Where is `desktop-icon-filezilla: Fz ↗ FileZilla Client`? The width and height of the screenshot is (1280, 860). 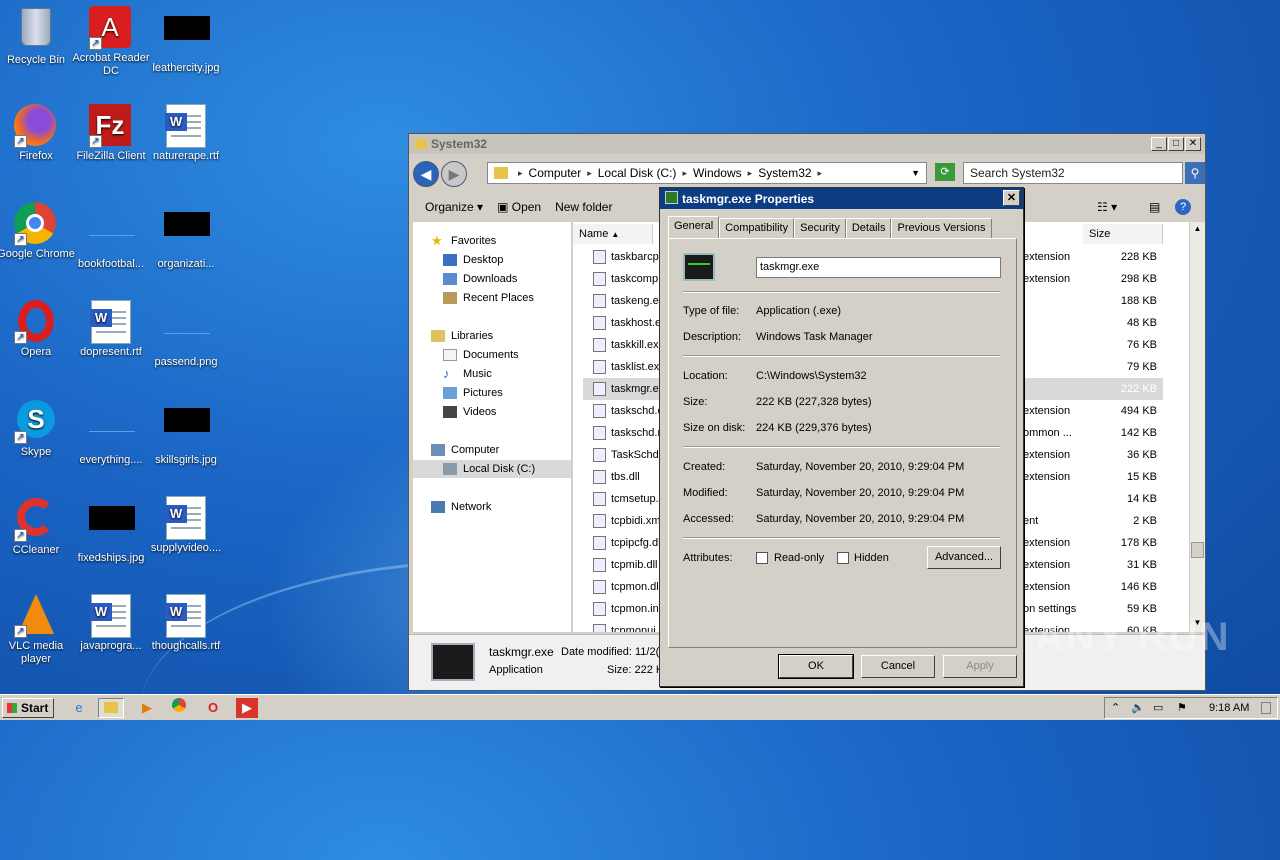 desktop-icon-filezilla: Fz ↗ FileZilla Client is located at coordinates (111, 133).